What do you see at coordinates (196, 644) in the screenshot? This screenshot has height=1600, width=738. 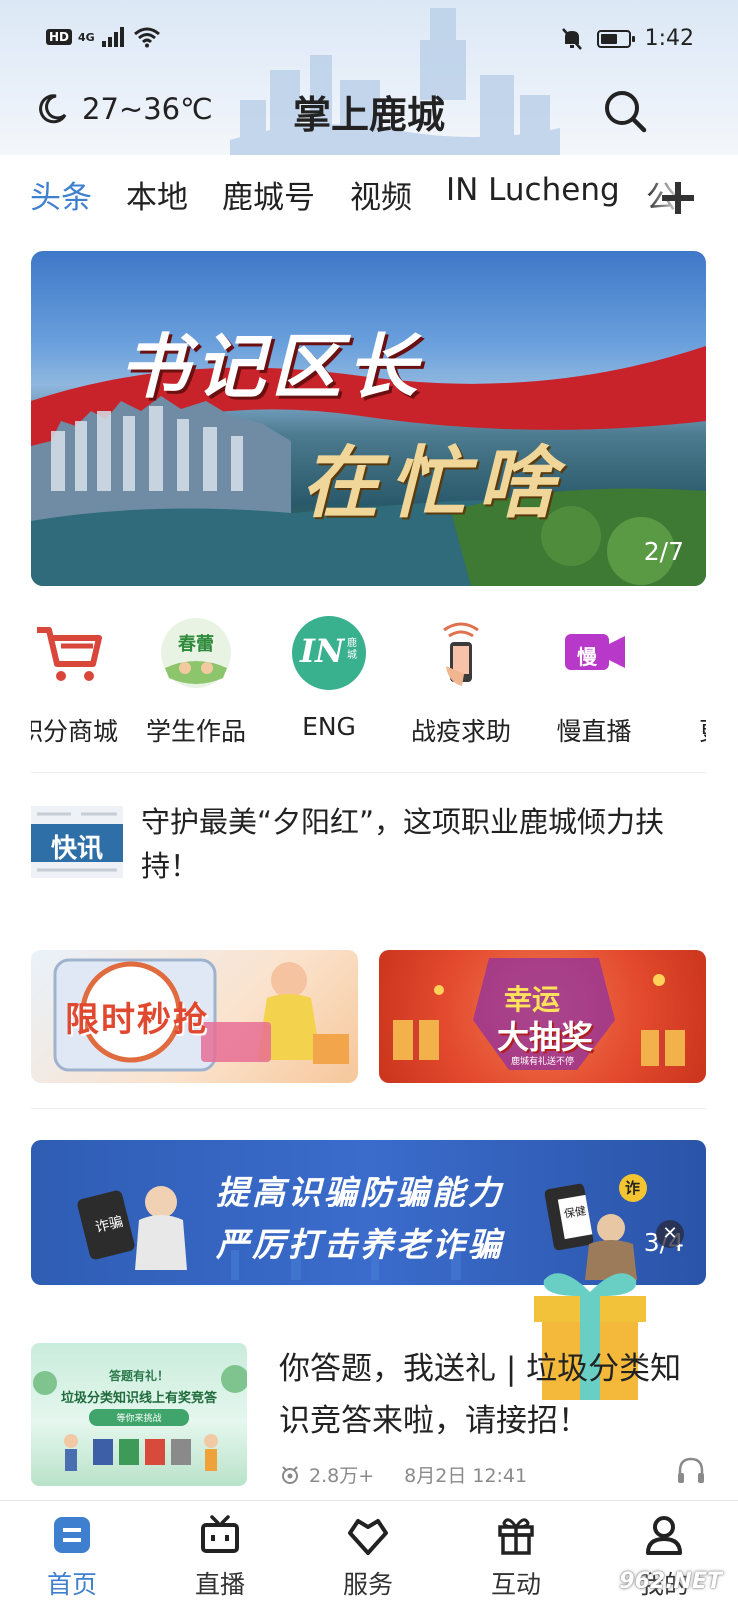 I see `student-works-badge: 春蕾` at bounding box center [196, 644].